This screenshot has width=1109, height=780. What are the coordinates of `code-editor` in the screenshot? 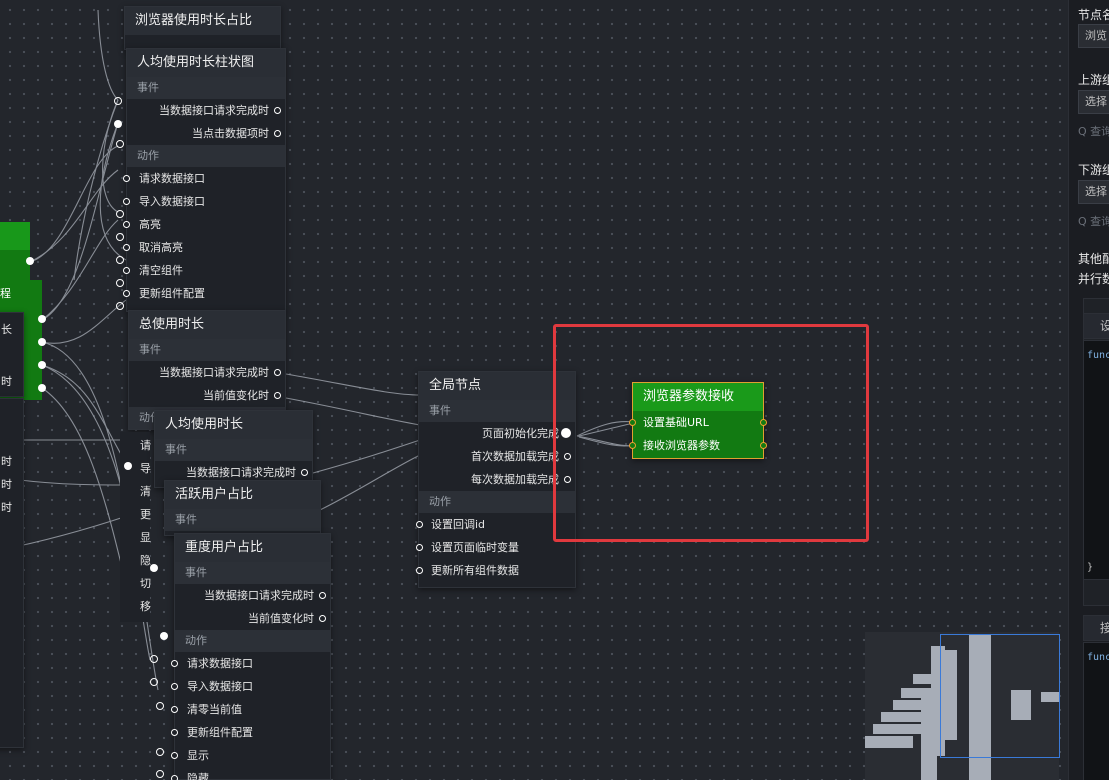 It's located at (1096, 460).